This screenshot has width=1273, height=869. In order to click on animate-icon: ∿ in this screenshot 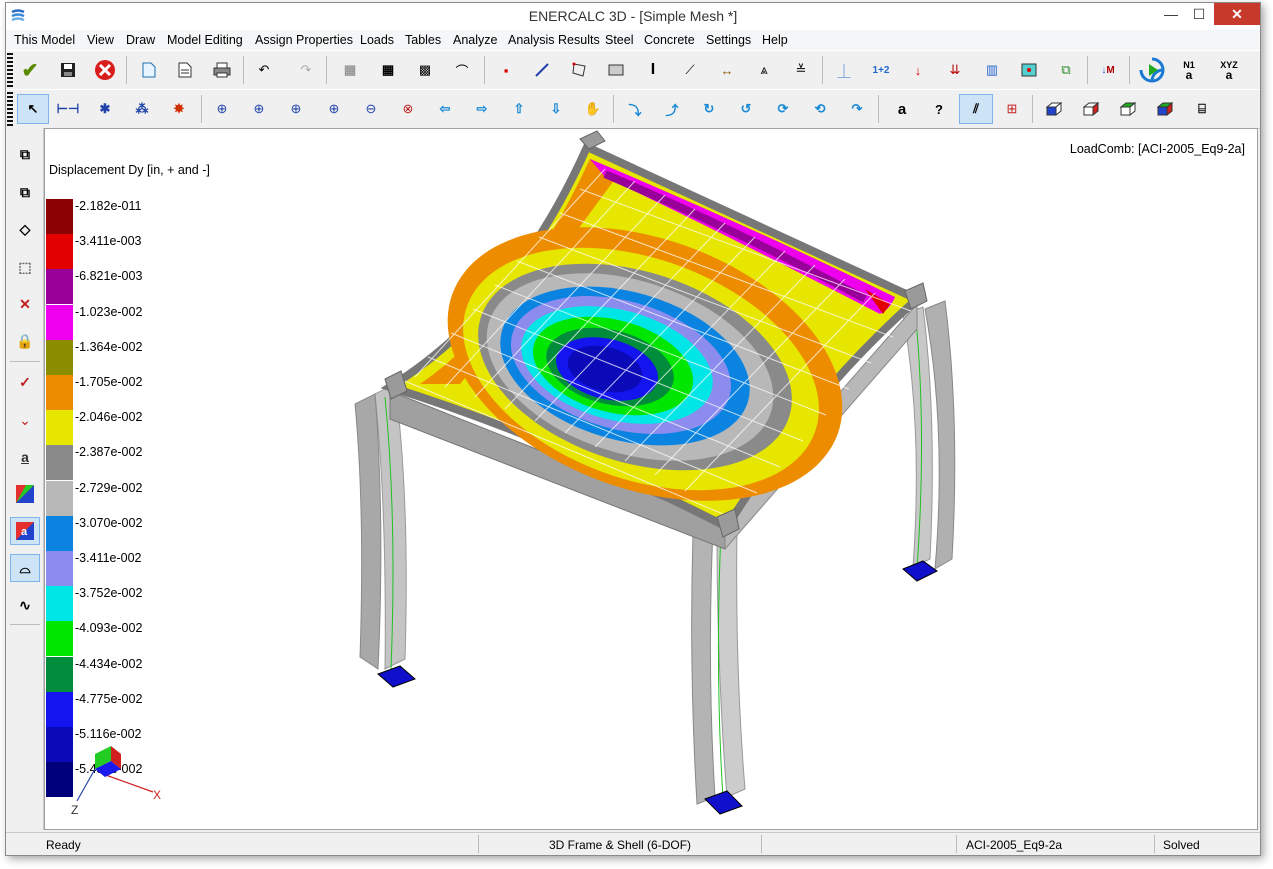, I will do `click(25, 605)`.